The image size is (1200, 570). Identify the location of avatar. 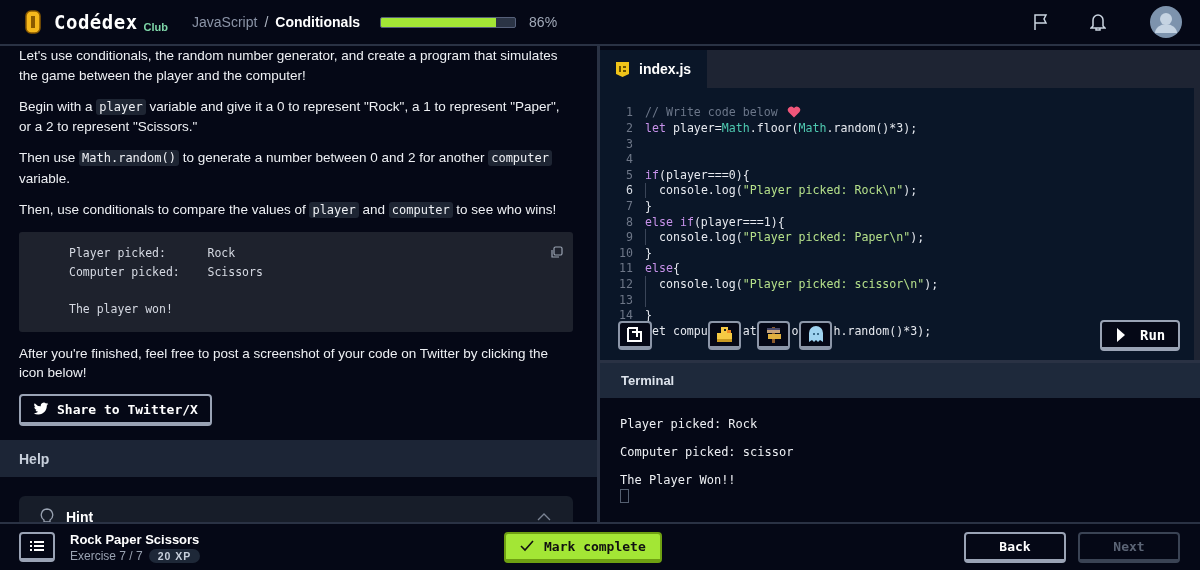
(1166, 22).